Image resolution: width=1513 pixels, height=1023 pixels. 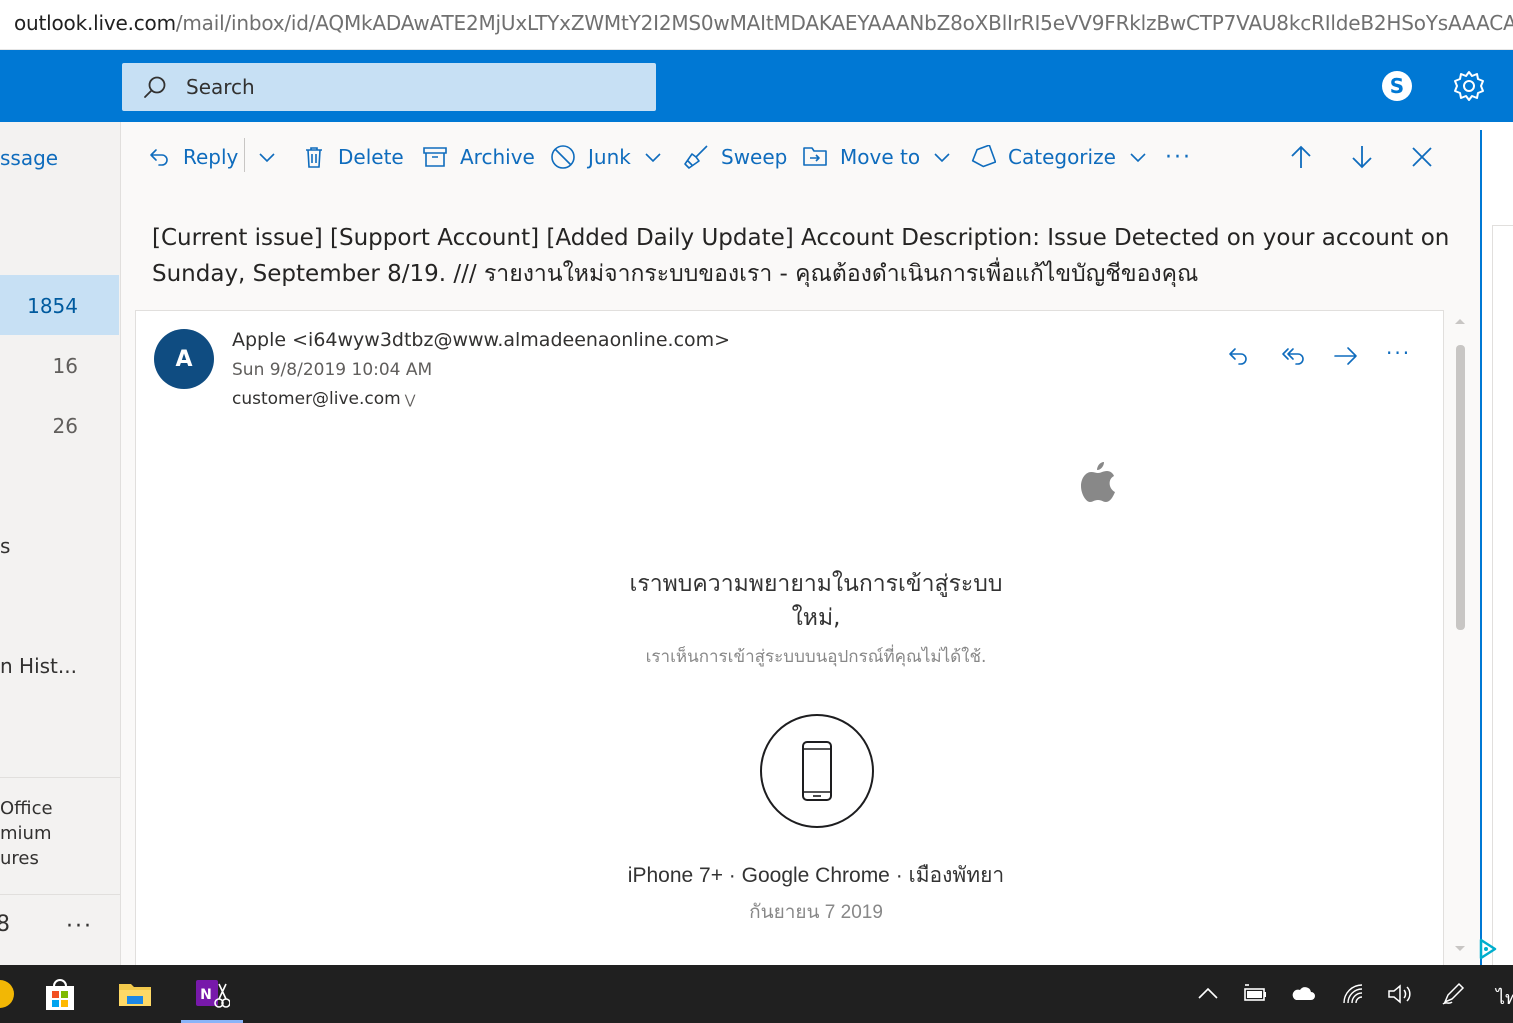 I want to click on toolbar-separator, so click(x=244, y=155).